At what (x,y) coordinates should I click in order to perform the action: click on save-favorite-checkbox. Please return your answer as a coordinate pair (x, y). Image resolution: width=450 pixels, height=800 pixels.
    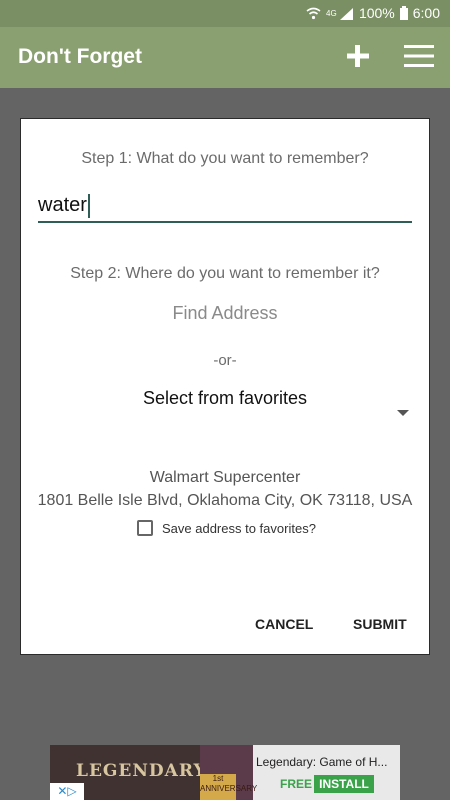
    Looking at the image, I should click on (145, 528).